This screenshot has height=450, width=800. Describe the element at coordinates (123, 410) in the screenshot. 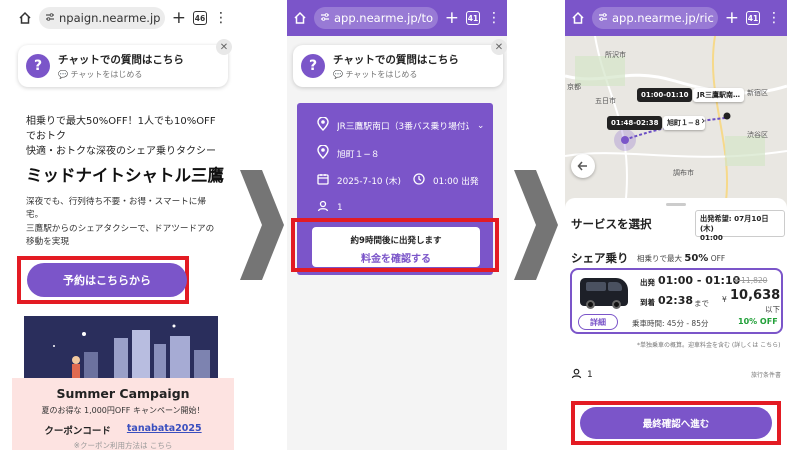

I see `campaign-subtitle: 夏のお得な 1,000円OFF キャンペーン開始！` at that location.